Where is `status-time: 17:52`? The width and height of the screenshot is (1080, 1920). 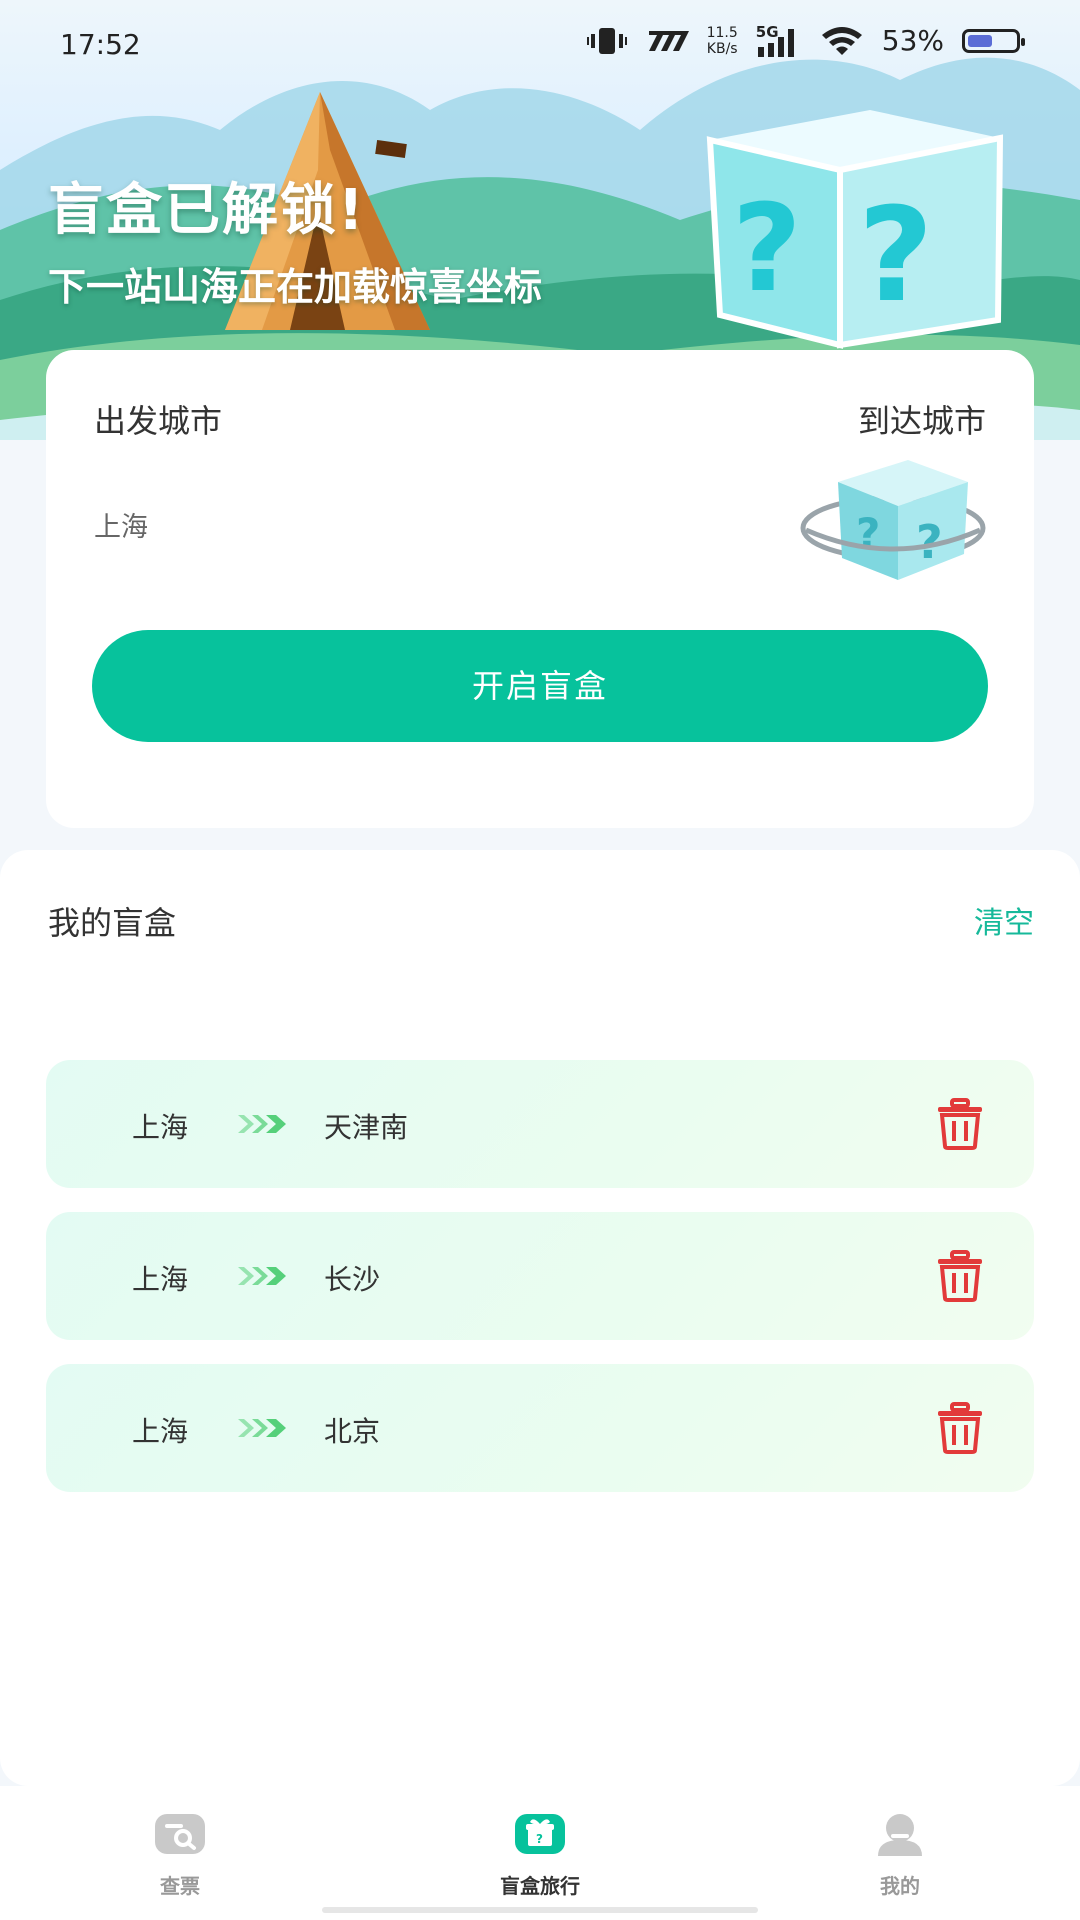
status-time: 17:52 is located at coordinates (100, 44).